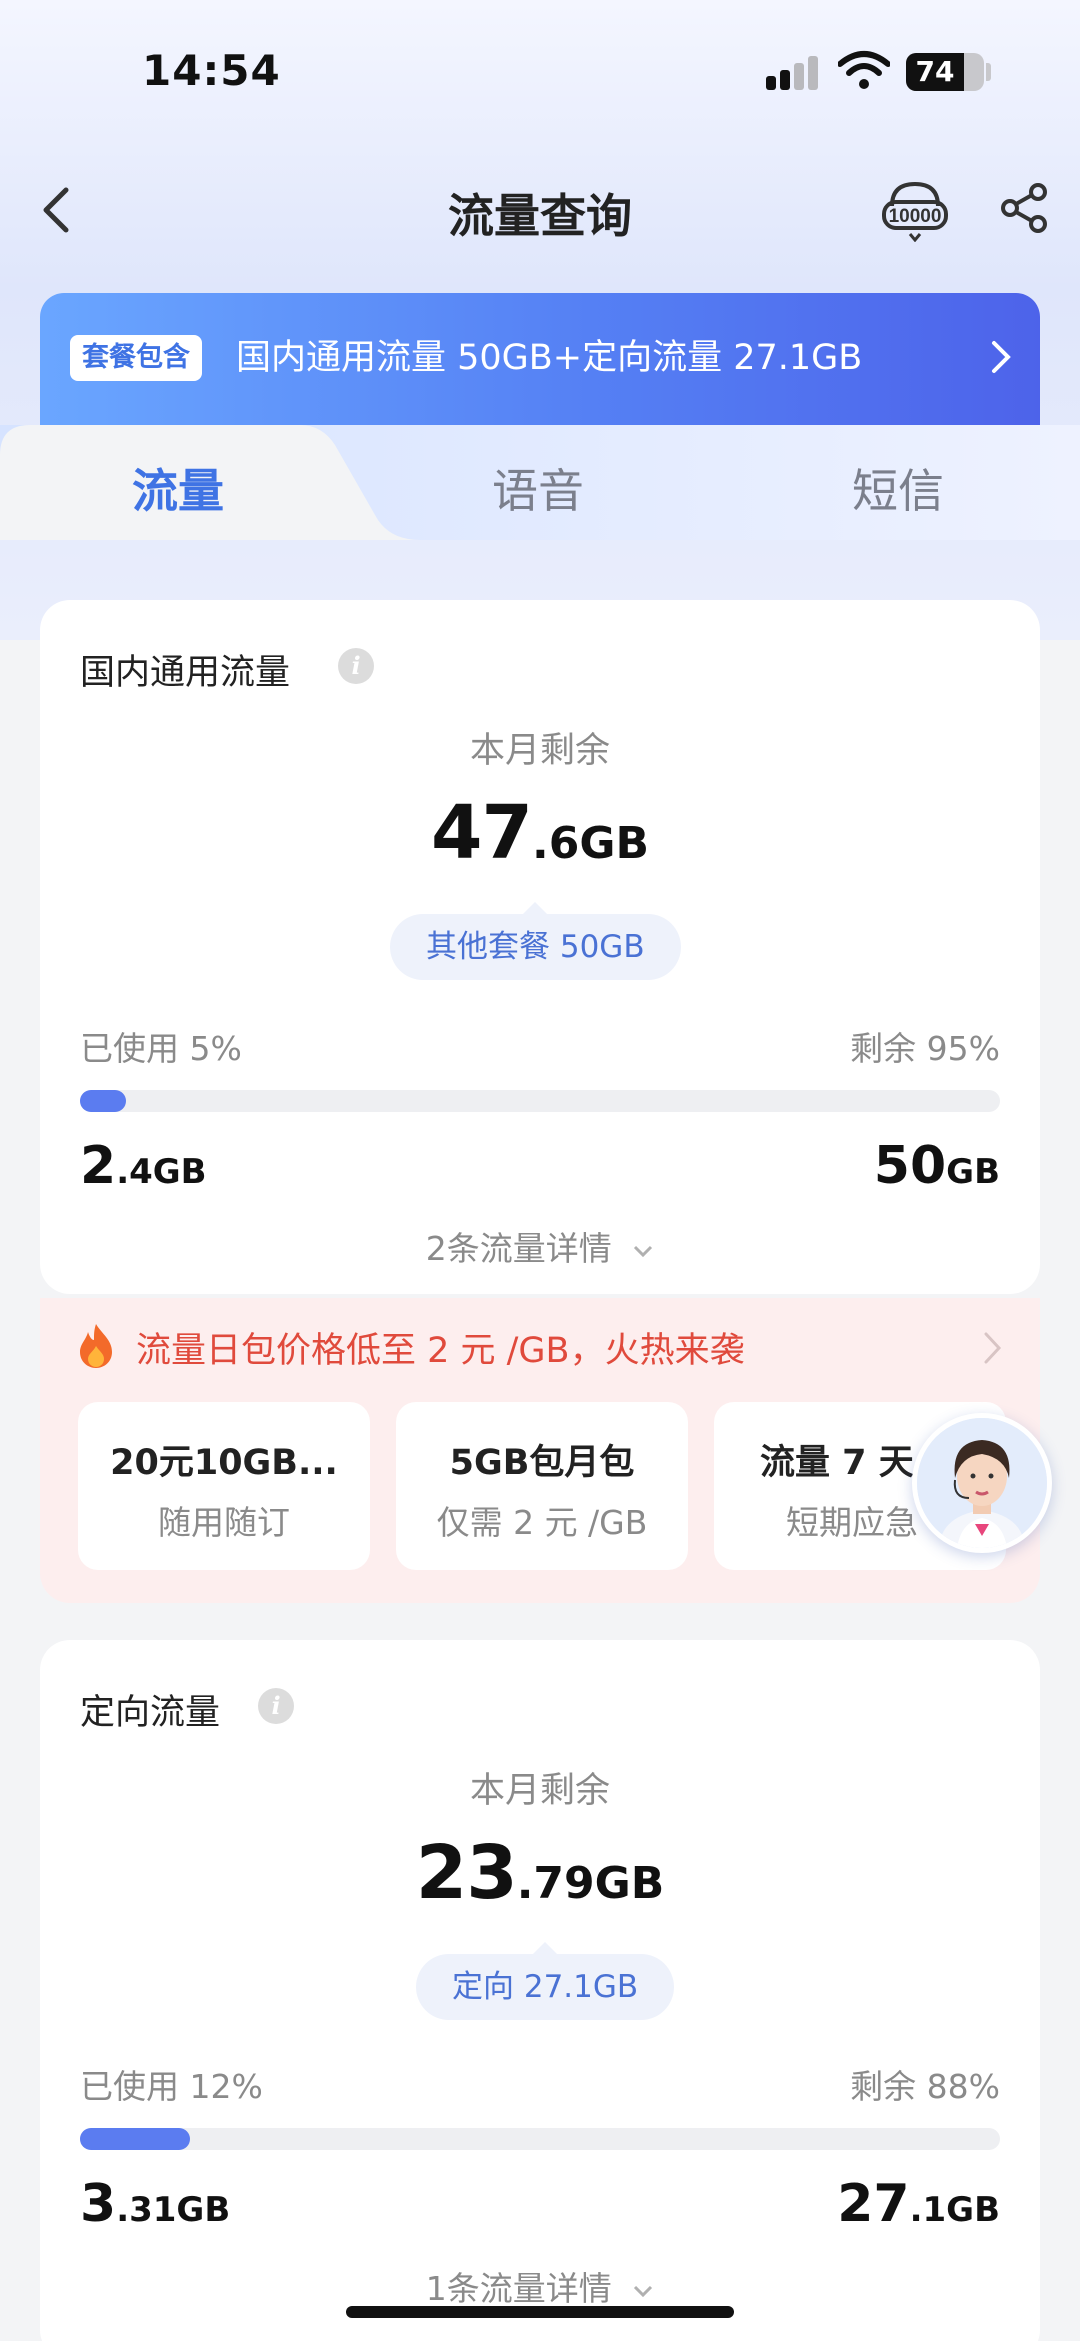 This screenshot has width=1080, height=2341. Describe the element at coordinates (910, 1166) in the screenshot. I see `total-amount-integer: 50` at that location.